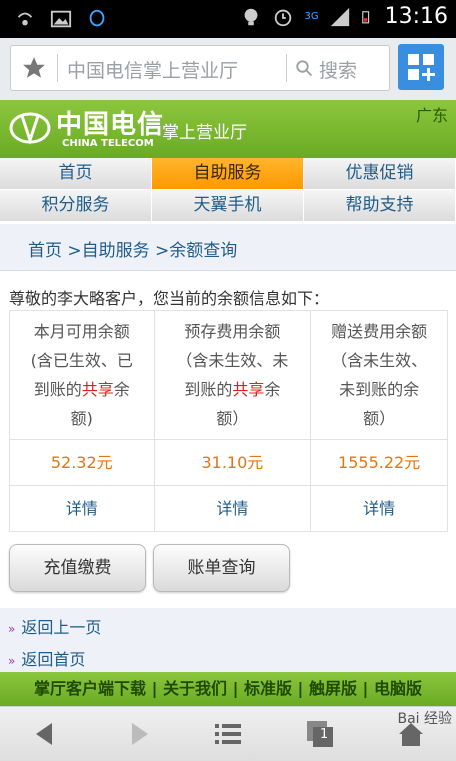  I want to click on header-line: (含已生效、已, so click(81, 360).